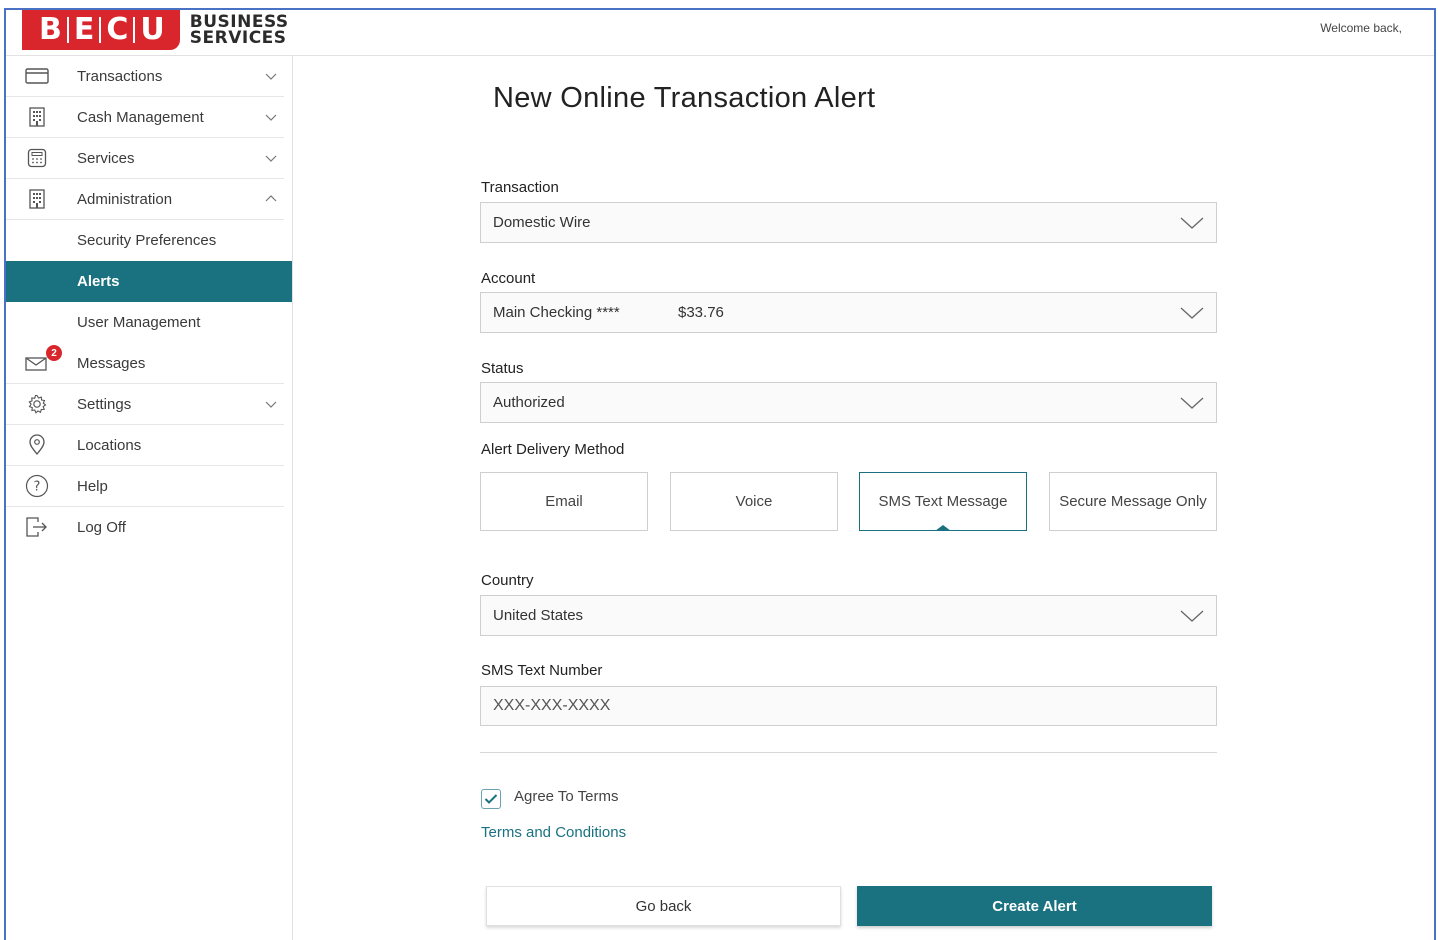 This screenshot has height=940, width=1438. I want to click on account-select: Main Checking **** $33.76, so click(848, 312).